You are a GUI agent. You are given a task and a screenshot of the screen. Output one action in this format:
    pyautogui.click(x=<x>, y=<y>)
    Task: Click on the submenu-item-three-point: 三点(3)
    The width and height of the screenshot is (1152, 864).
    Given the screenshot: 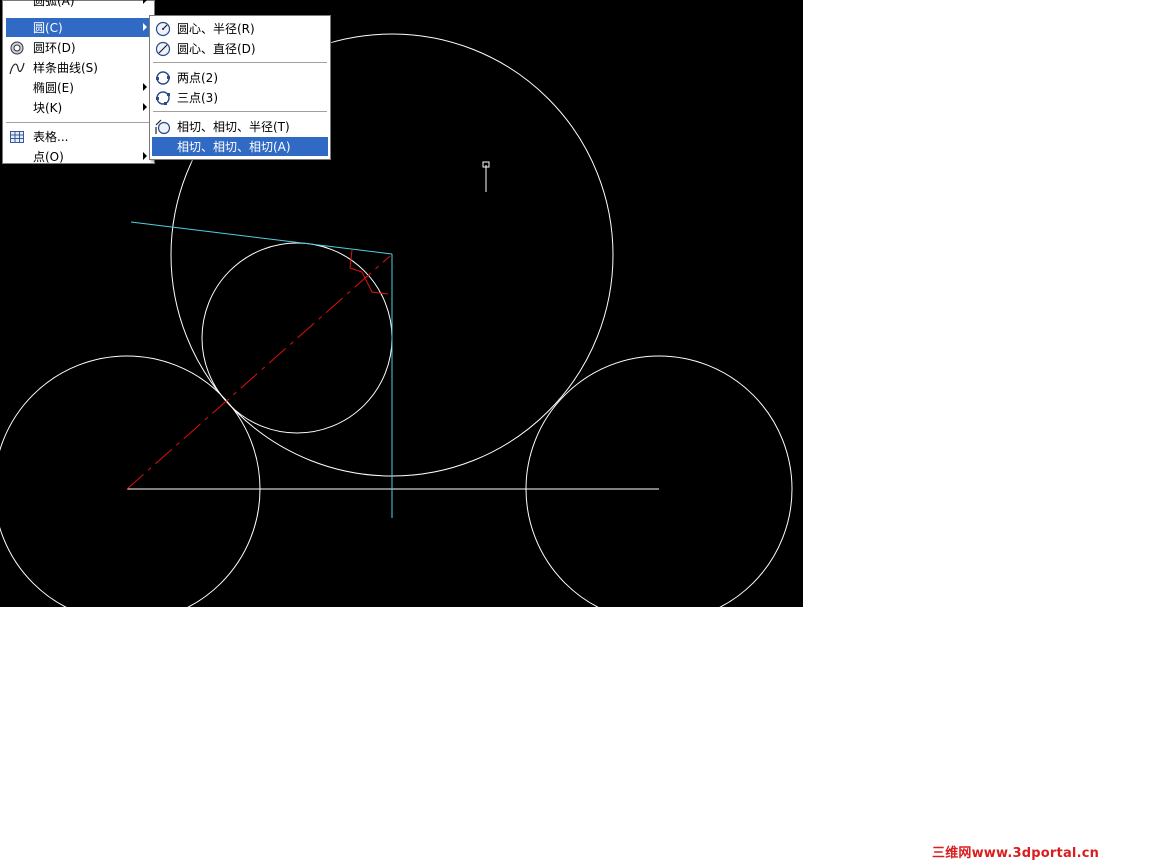 What is the action you would take?
    pyautogui.click(x=240, y=97)
    